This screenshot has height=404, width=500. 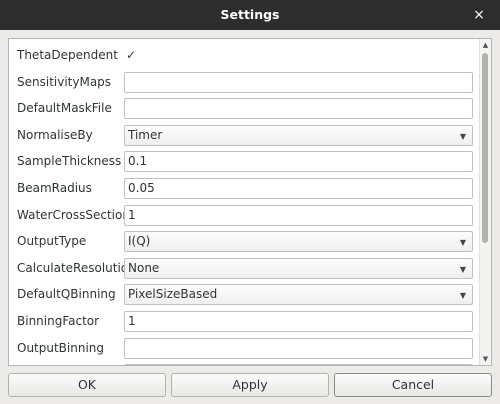 I want to click on scroll-up-icon: ▲, so click(x=485, y=45).